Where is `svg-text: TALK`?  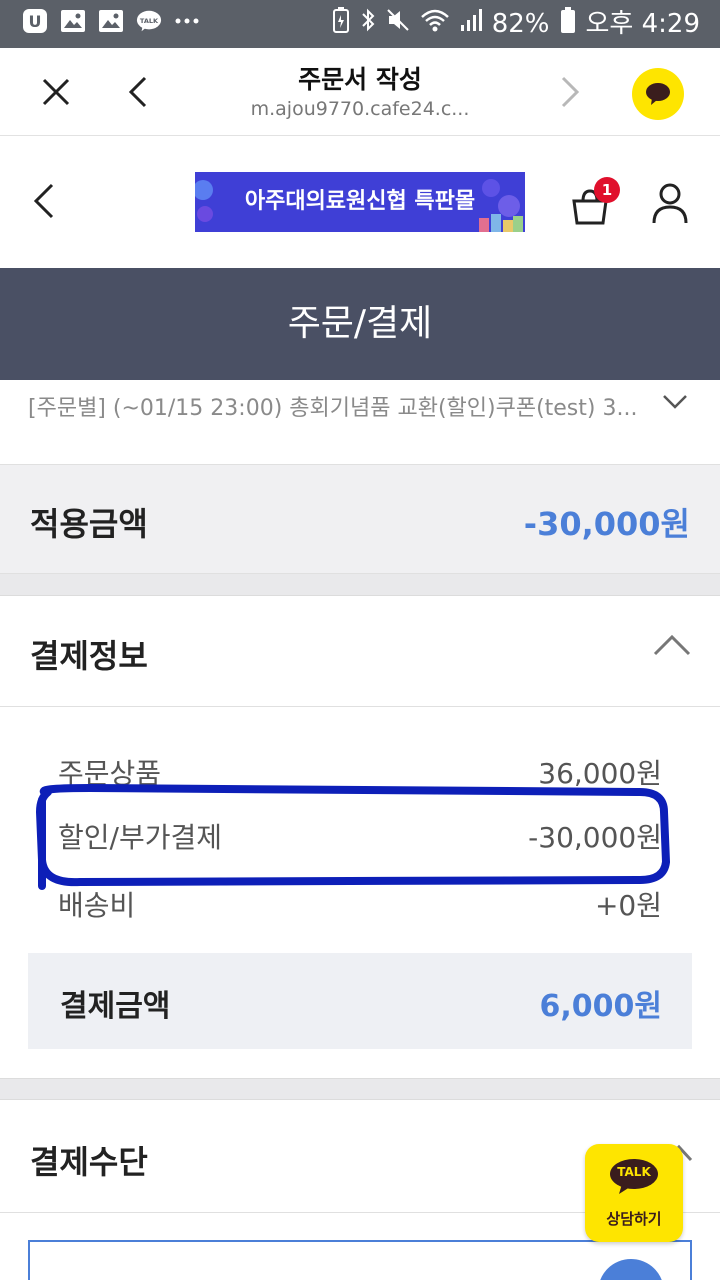 svg-text: TALK is located at coordinates (149, 21).